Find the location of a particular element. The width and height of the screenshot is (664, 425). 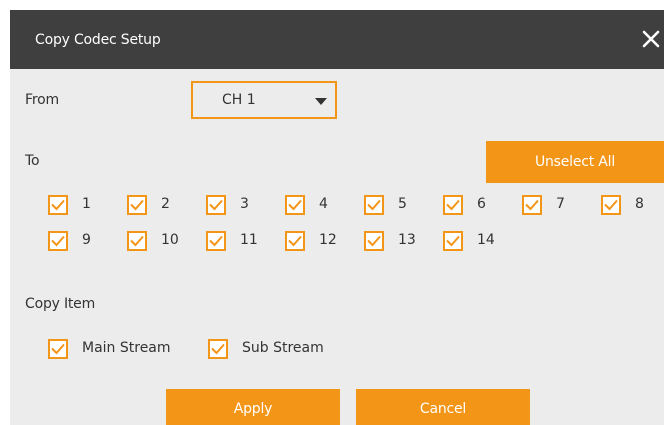

channel-8-checkbox is located at coordinates (611, 205).